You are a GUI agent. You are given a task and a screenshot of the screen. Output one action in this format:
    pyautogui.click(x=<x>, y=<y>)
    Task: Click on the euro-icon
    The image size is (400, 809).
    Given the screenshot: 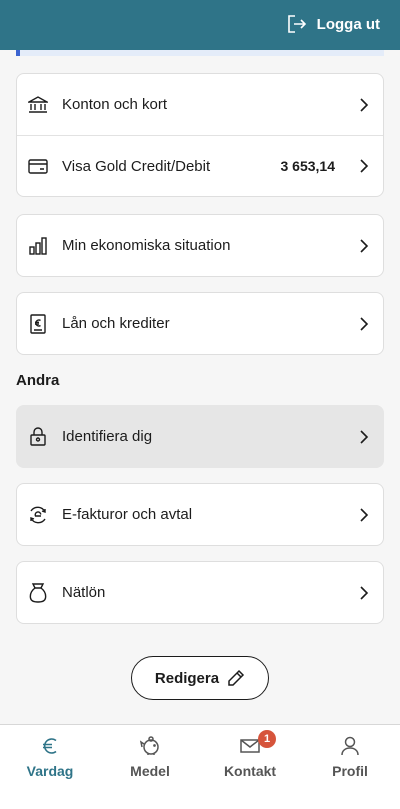 What is the action you would take?
    pyautogui.click(x=50, y=746)
    